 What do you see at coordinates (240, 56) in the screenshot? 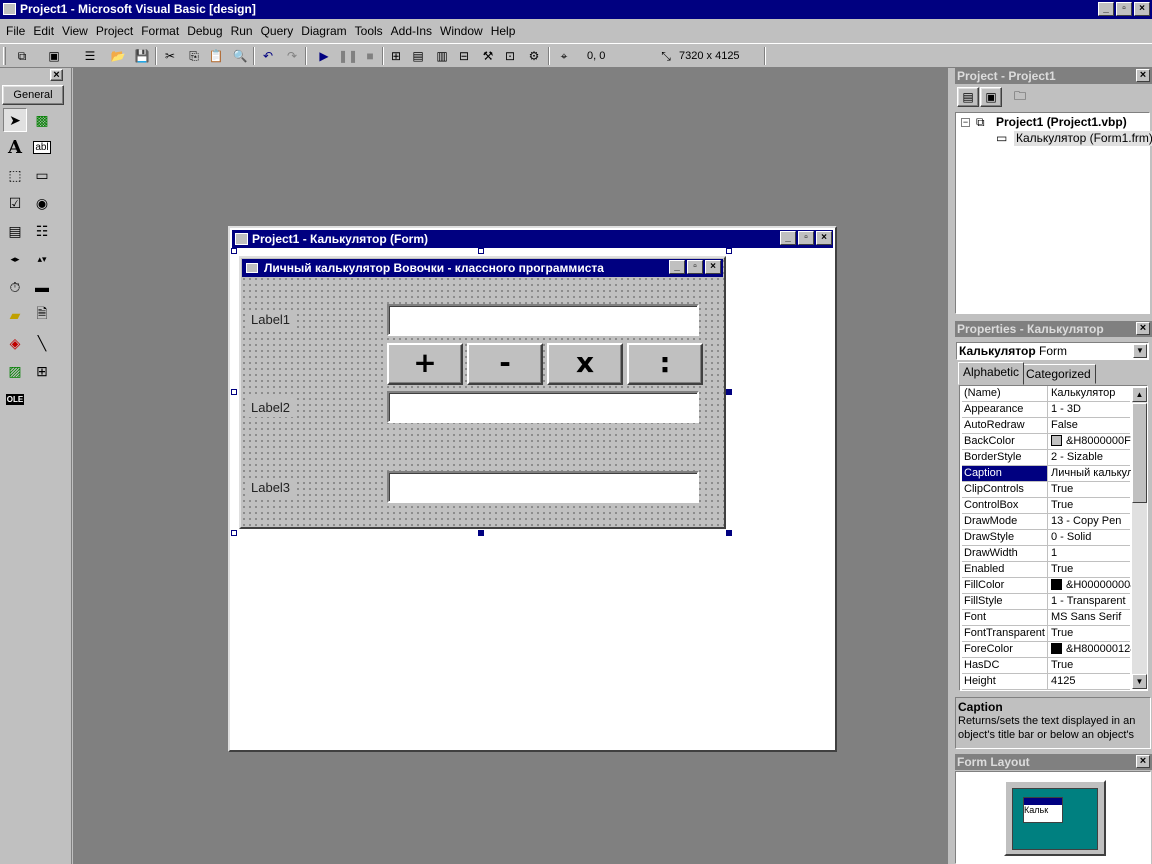
I see `find-icon: 🔍` at bounding box center [240, 56].